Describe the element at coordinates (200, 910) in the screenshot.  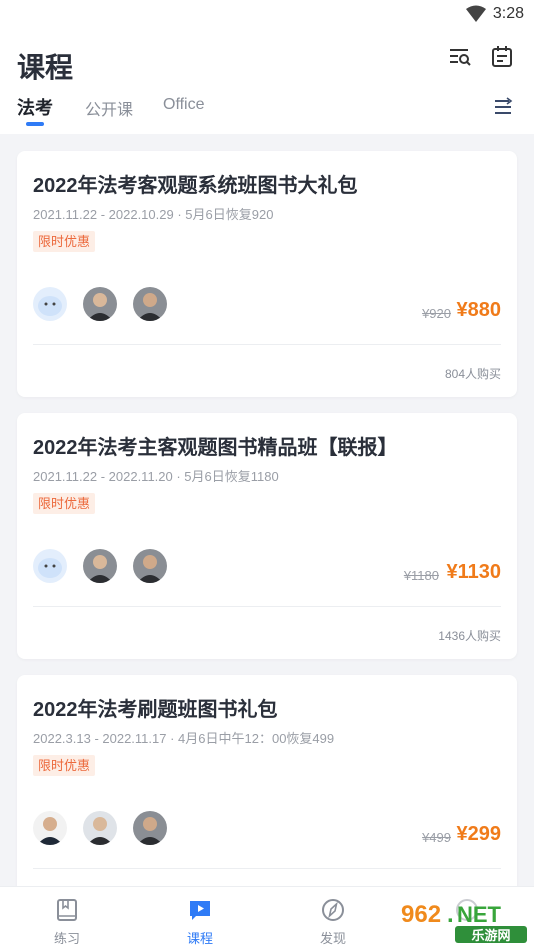
I see `play-icon` at that location.